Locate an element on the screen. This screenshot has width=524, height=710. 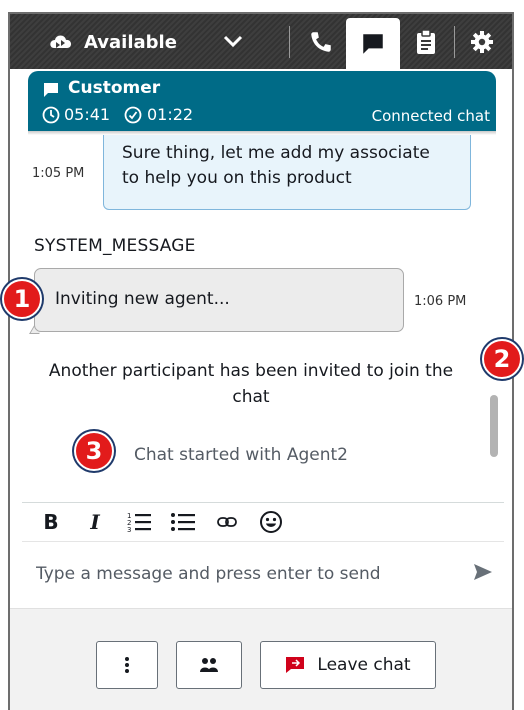
action-bar: Leave chat is located at coordinates (261, 659).